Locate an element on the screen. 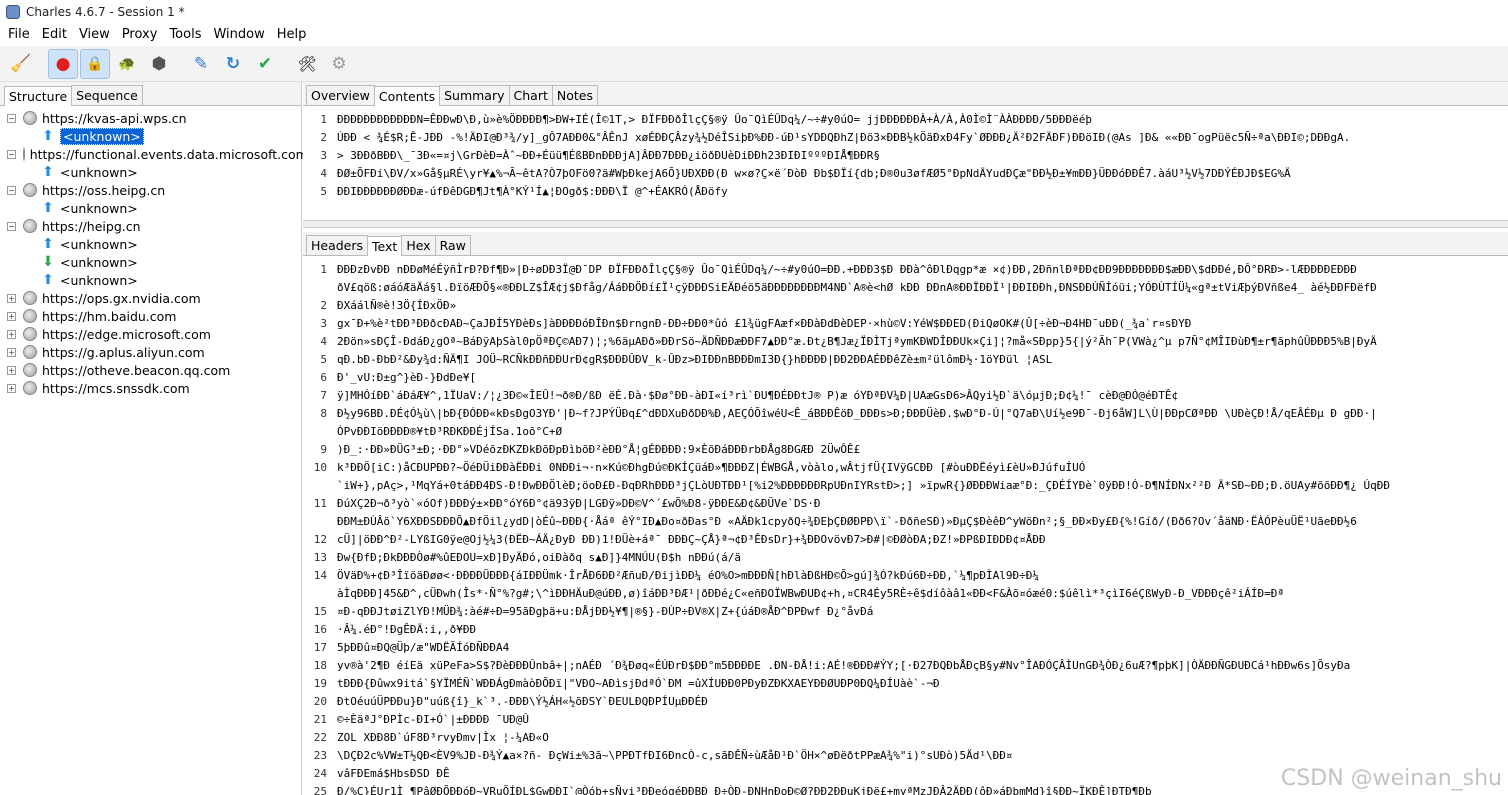 The width and height of the screenshot is (1508, 795). tree-host-row: + https://g.aplus.aliyun.com is located at coordinates (150, 352).